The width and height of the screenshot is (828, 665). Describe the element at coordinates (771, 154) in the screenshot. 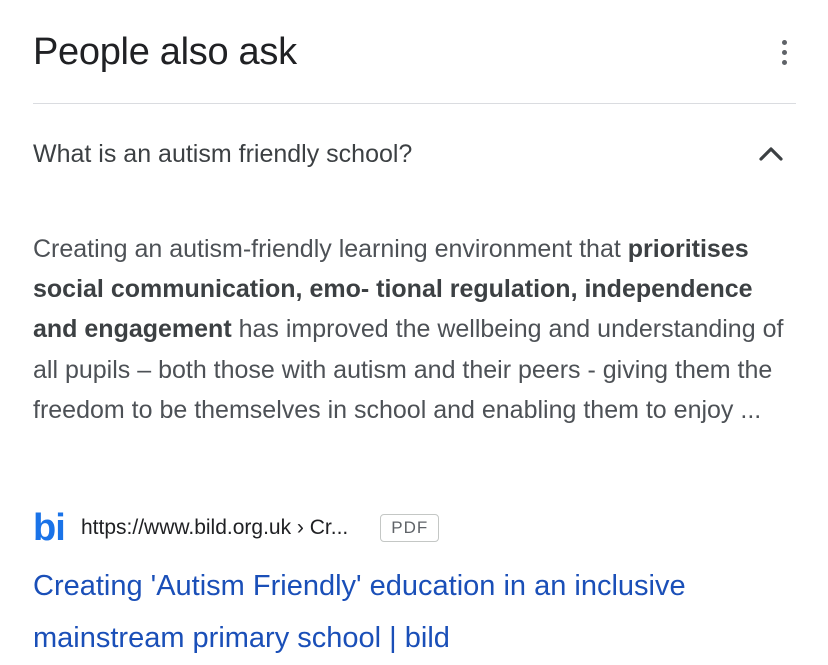

I see `chevron-up-icon` at that location.